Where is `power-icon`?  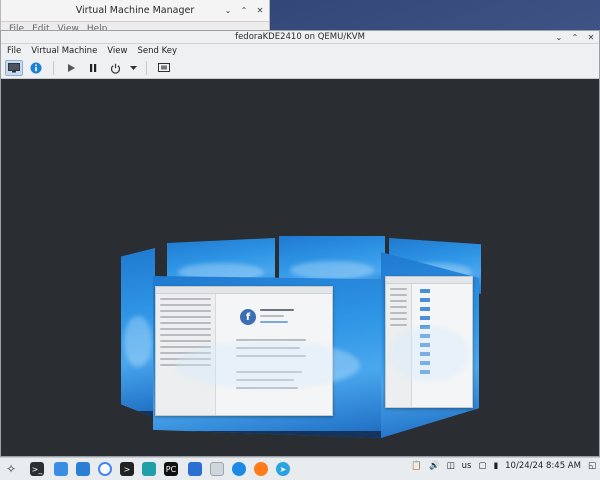 power-icon is located at coordinates (115, 68).